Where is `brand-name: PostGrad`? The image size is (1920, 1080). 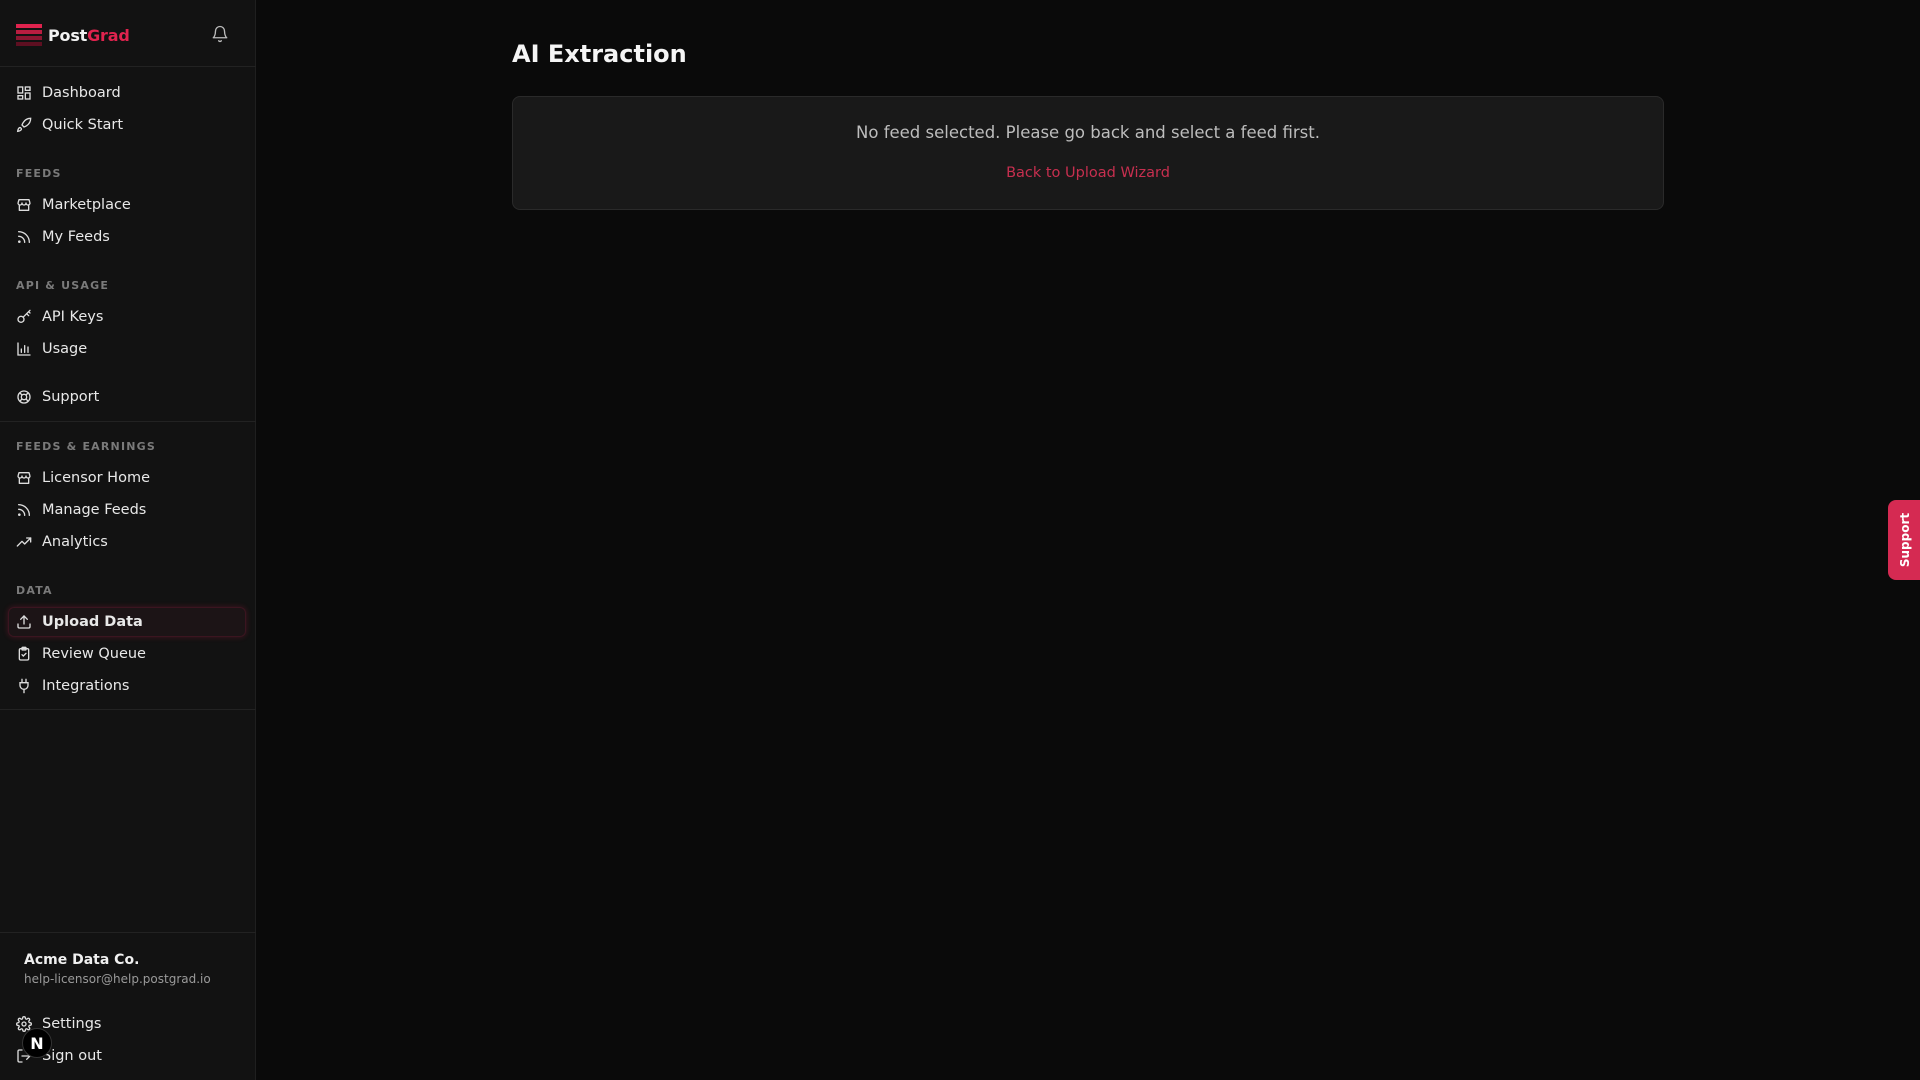
brand-name: PostGrad is located at coordinates (89, 35).